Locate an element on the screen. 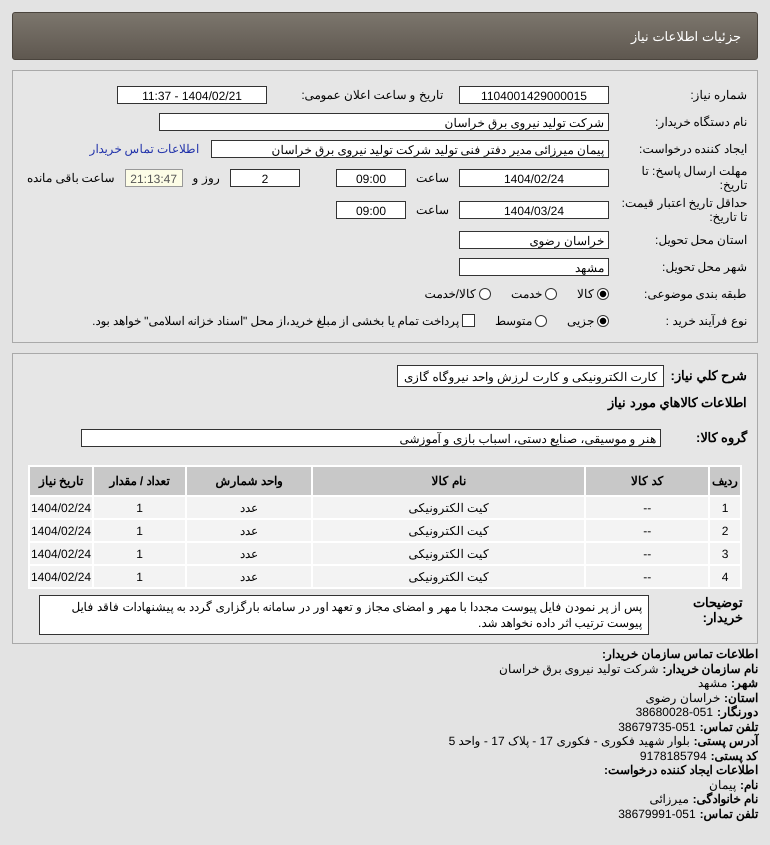  table-cell: 4 is located at coordinates (725, 576).